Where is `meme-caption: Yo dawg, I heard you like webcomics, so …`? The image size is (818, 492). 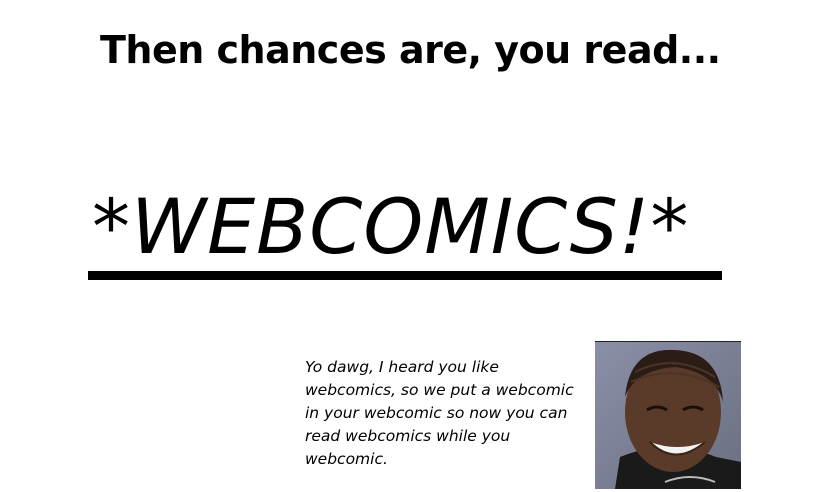
meme-caption: Yo dawg, I heard you like webcomics, so … is located at coordinates (445, 413).